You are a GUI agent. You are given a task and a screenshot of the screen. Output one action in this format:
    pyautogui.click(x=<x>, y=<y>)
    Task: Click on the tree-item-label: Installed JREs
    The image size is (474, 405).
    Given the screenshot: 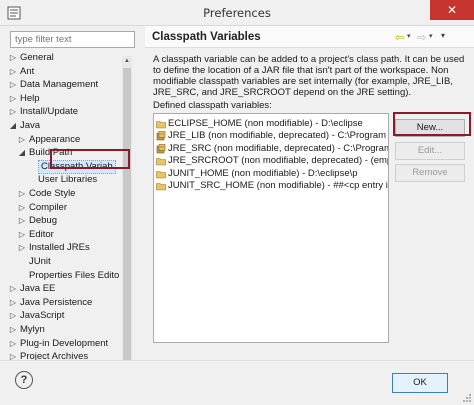 What is the action you would take?
    pyautogui.click(x=59, y=248)
    